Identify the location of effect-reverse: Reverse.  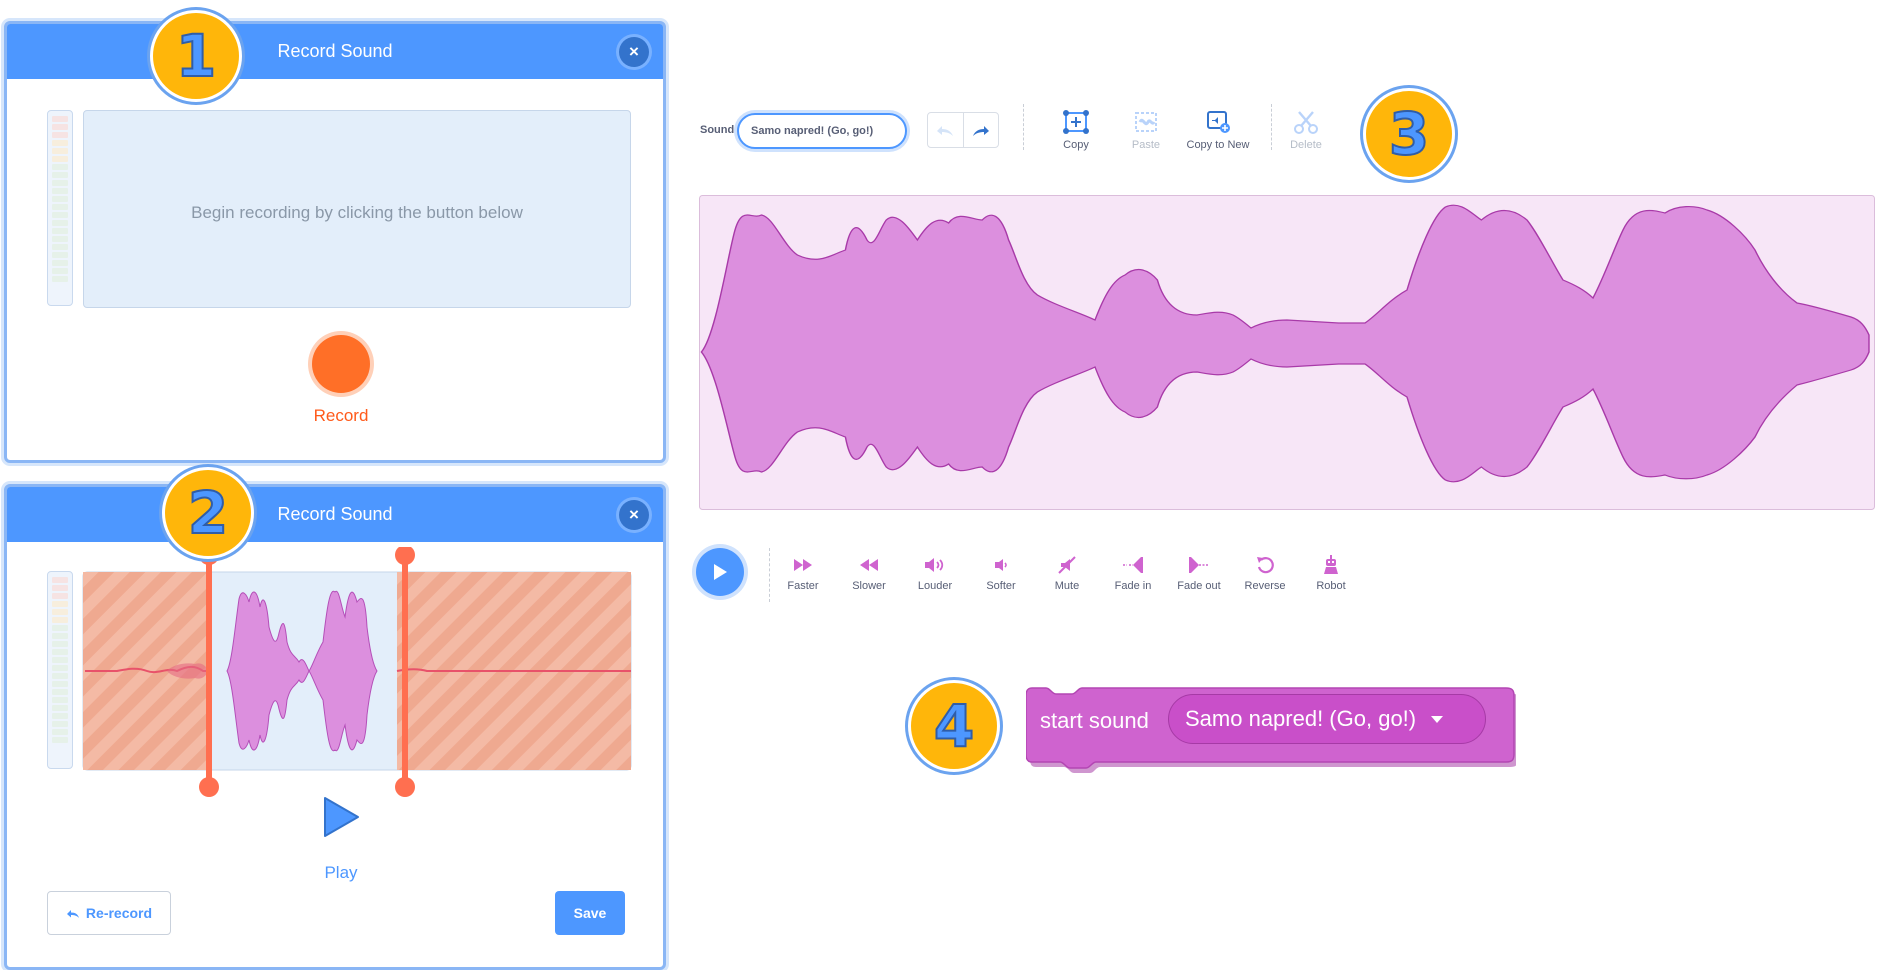
(1265, 573).